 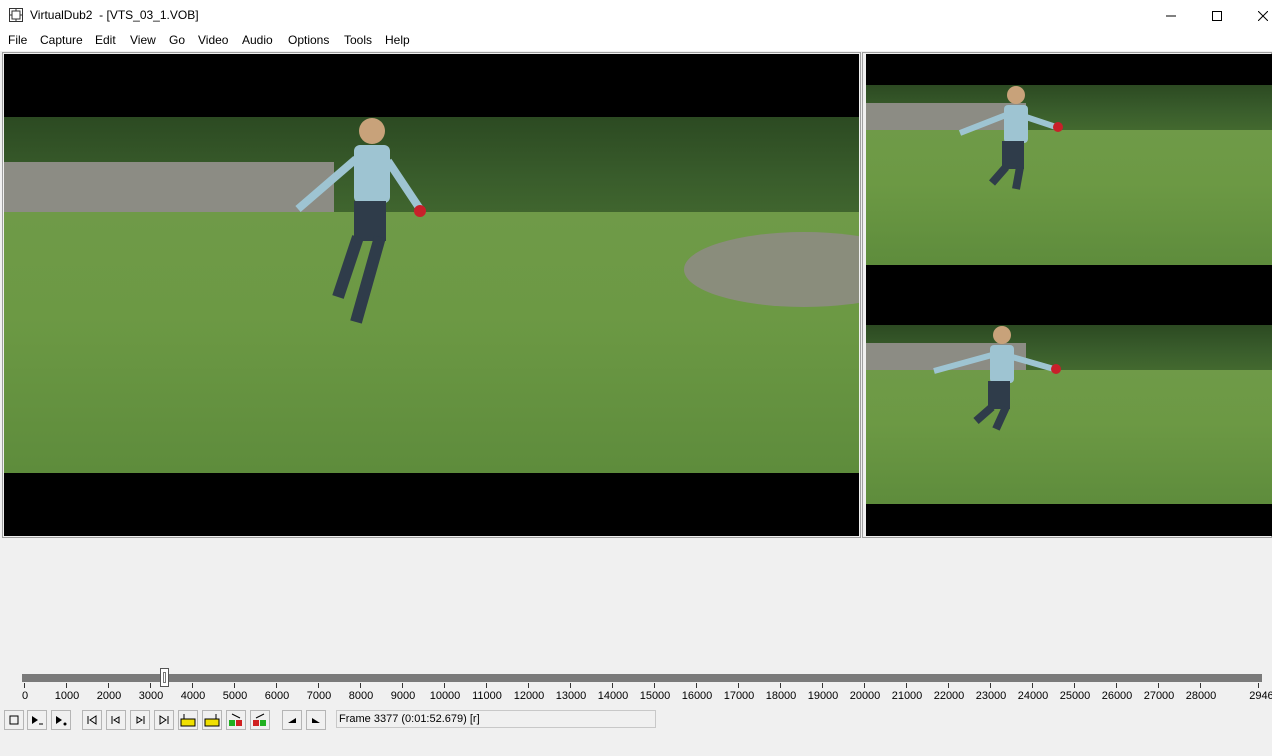 What do you see at coordinates (781, 696) in the screenshot?
I see `timeline-tick-label: 18000` at bounding box center [781, 696].